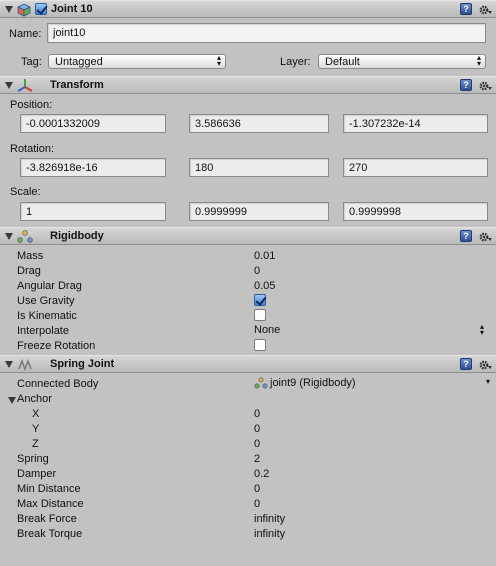 This screenshot has width=496, height=566. I want to click on interpolate-dropdown: None ▴ ▾, so click(371, 330).